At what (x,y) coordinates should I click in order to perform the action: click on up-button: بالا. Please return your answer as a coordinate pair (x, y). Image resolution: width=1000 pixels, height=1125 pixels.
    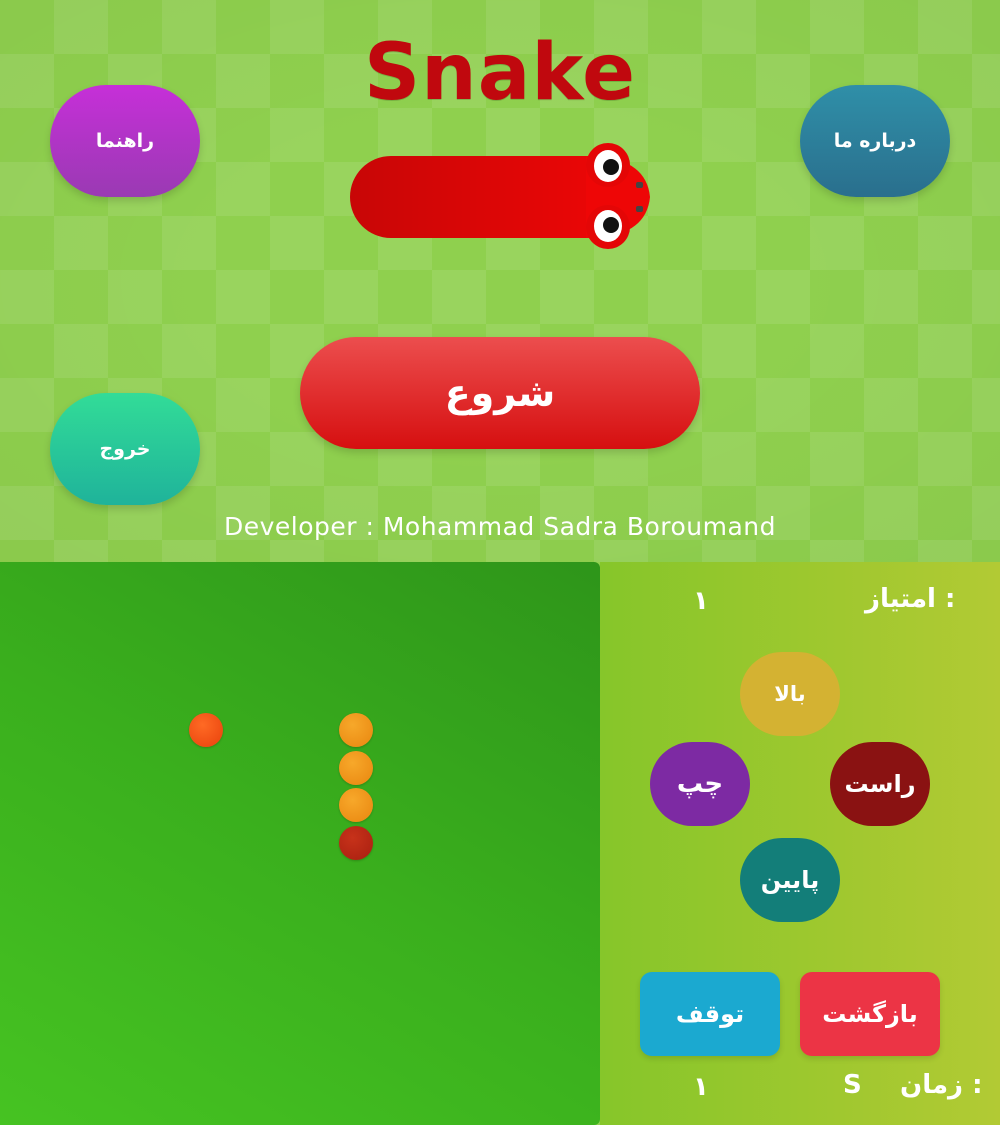
    Looking at the image, I should click on (790, 694).